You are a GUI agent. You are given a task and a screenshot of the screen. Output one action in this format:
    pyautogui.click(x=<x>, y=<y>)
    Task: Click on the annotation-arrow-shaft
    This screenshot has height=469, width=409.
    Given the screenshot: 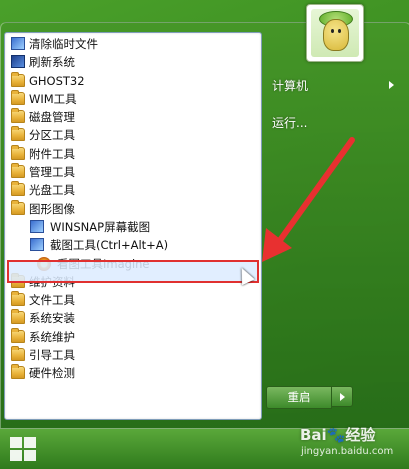 What is the action you would take?
    pyautogui.click(x=315, y=191)
    